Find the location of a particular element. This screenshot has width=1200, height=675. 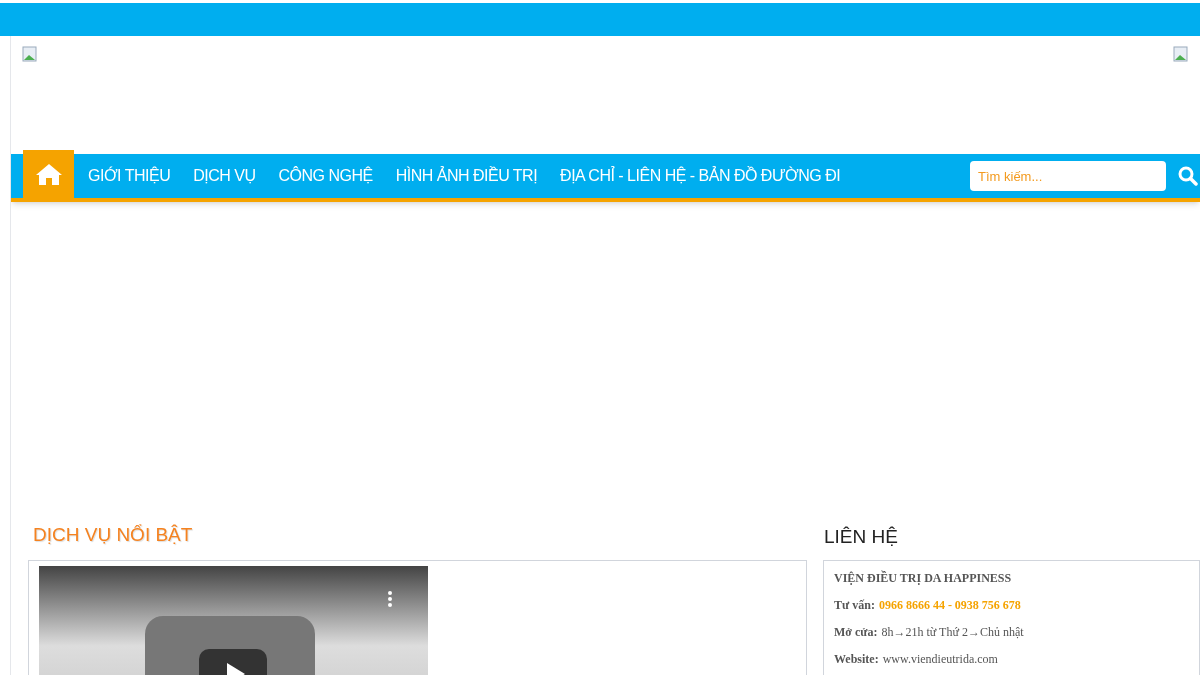

nav-link: DỊCH VỤ is located at coordinates (224, 176).